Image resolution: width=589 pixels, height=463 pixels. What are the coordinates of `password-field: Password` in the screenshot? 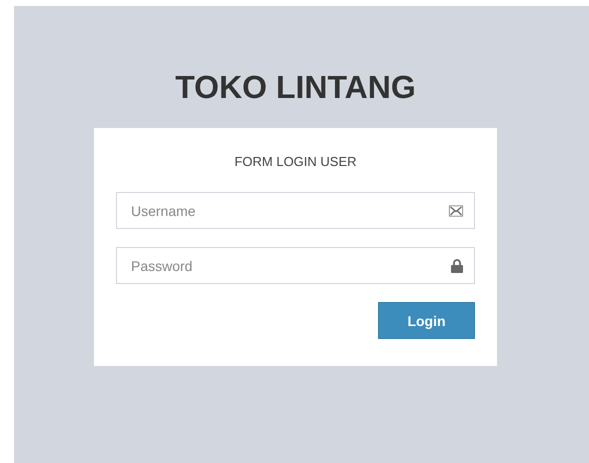 It's located at (295, 265).